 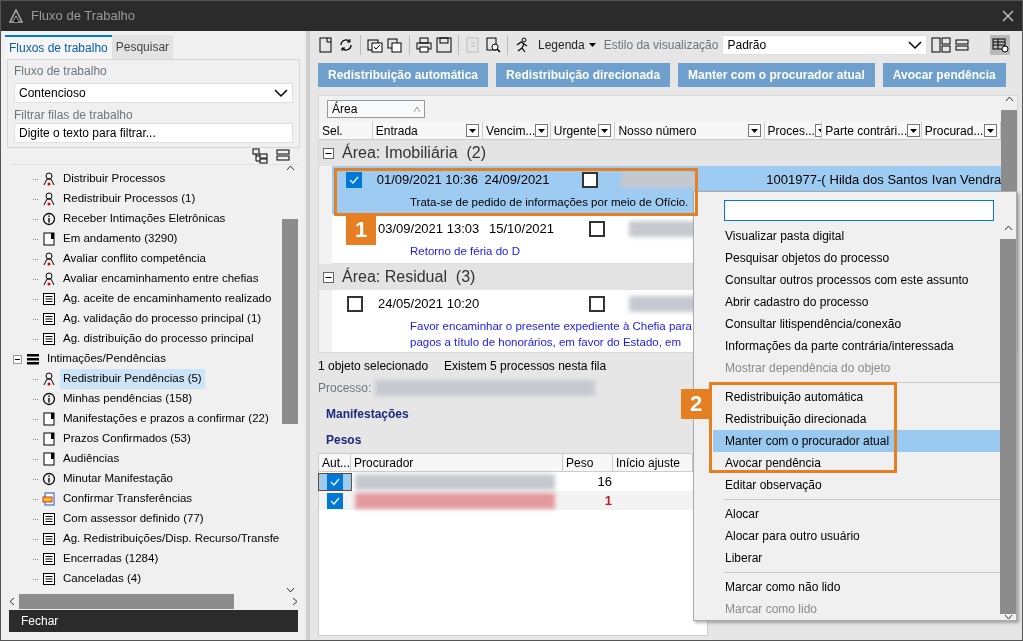 I want to click on column-header: Entrada, so click(x=428, y=130).